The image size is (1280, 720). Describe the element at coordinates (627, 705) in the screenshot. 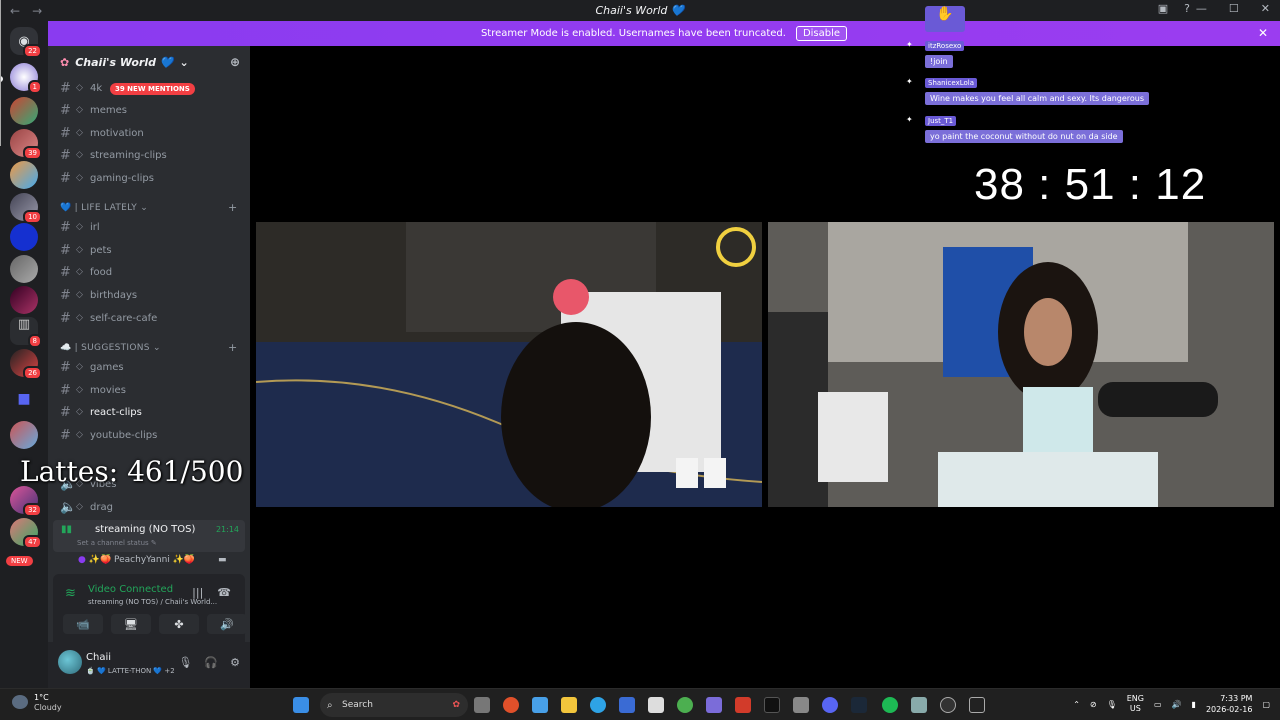

I see `pen-app-icon` at that location.